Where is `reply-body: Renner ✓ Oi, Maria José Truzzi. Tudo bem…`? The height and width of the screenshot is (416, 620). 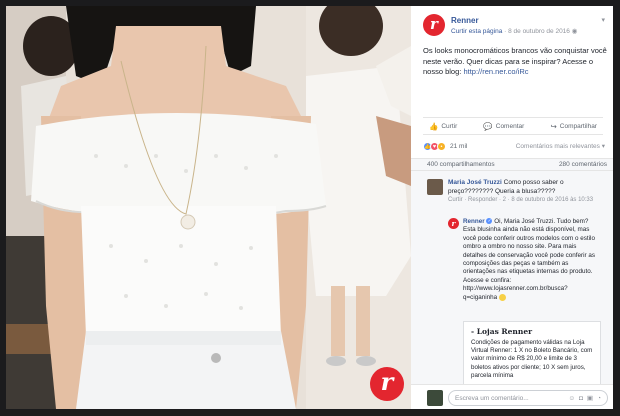 reply-body: Renner ✓ Oi, Maria José Truzzi. Tudo bem… is located at coordinates (532, 260).